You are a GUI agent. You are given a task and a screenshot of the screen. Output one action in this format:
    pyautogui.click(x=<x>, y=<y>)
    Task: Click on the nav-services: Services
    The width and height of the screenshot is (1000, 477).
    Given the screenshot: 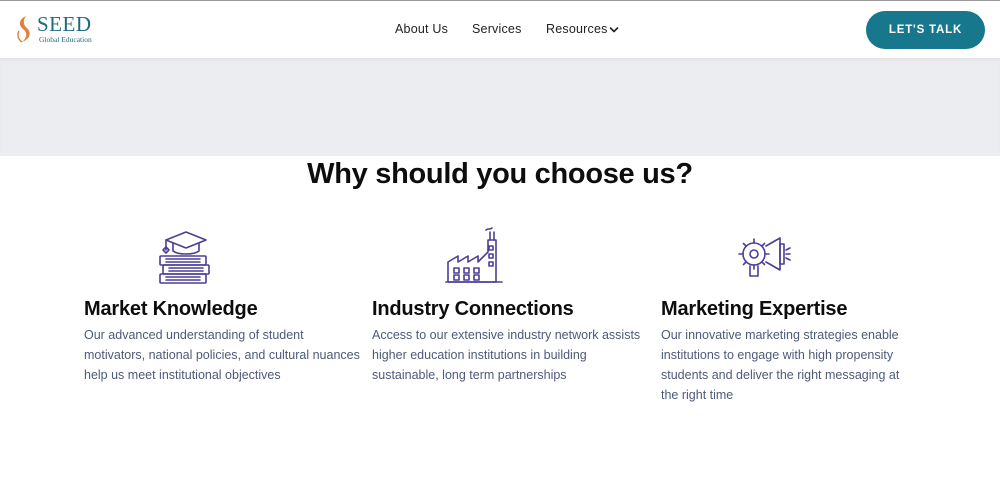 What is the action you would take?
    pyautogui.click(x=497, y=29)
    